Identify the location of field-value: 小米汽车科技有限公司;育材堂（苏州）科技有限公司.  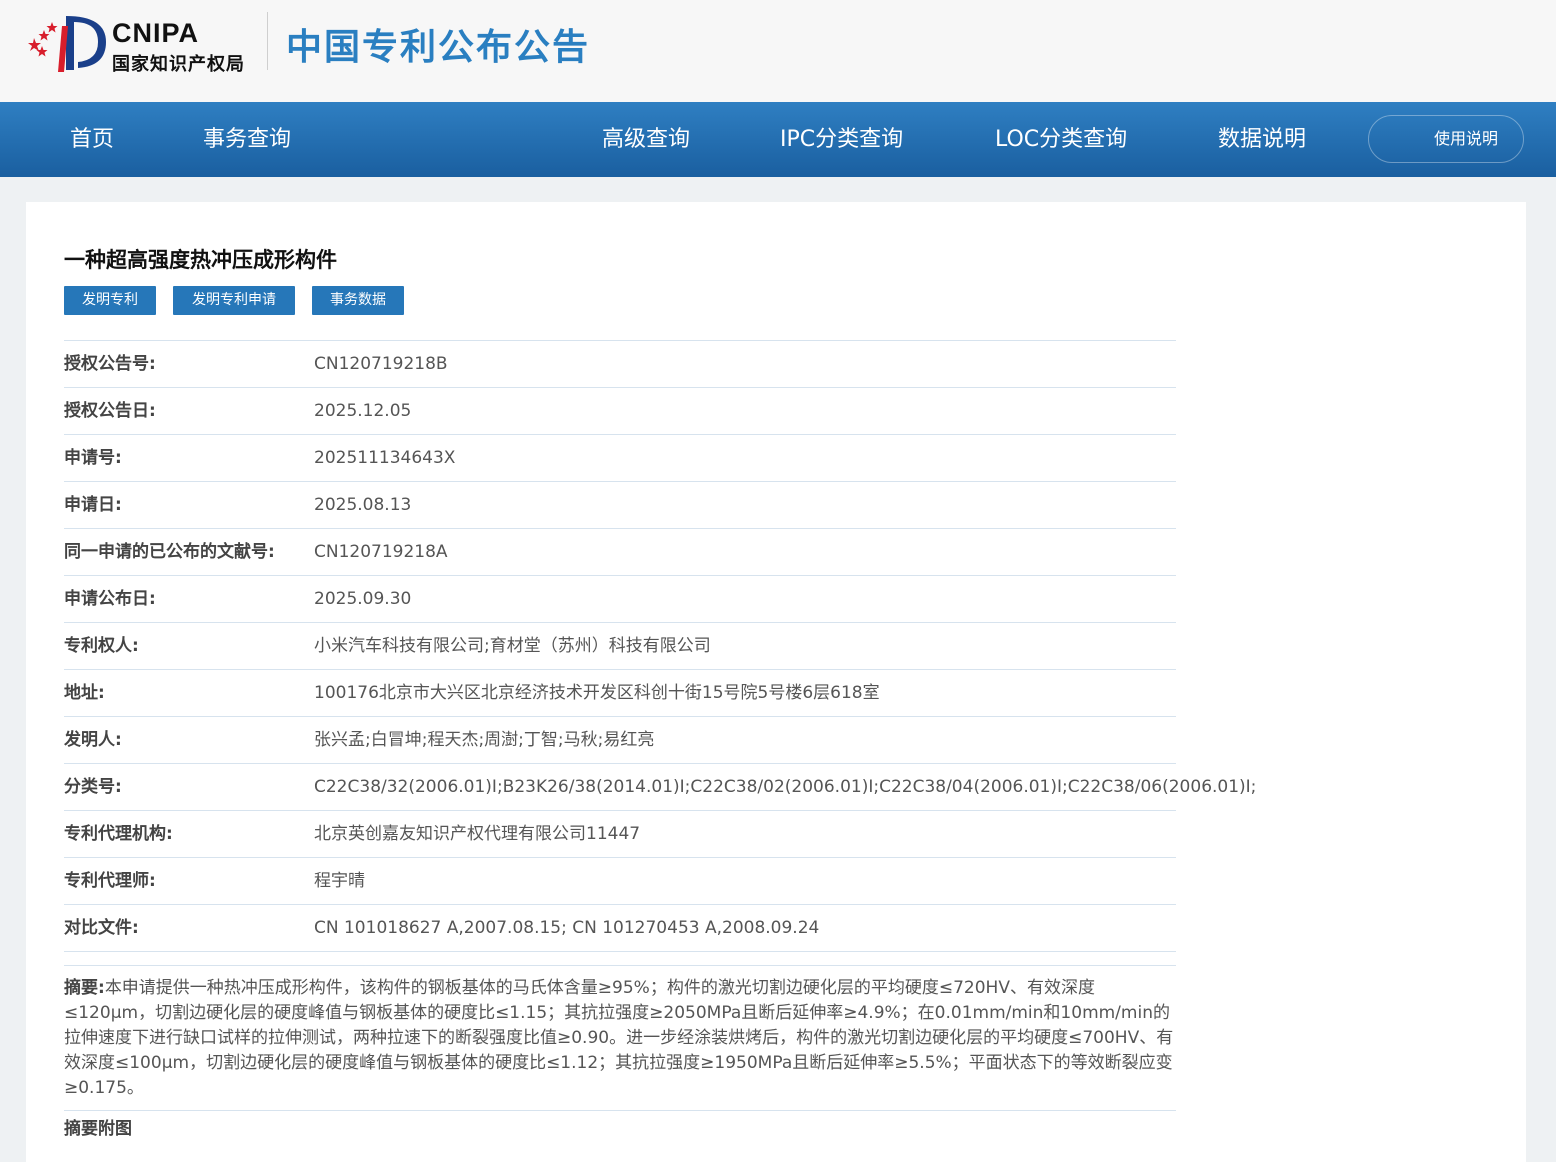
(512, 646).